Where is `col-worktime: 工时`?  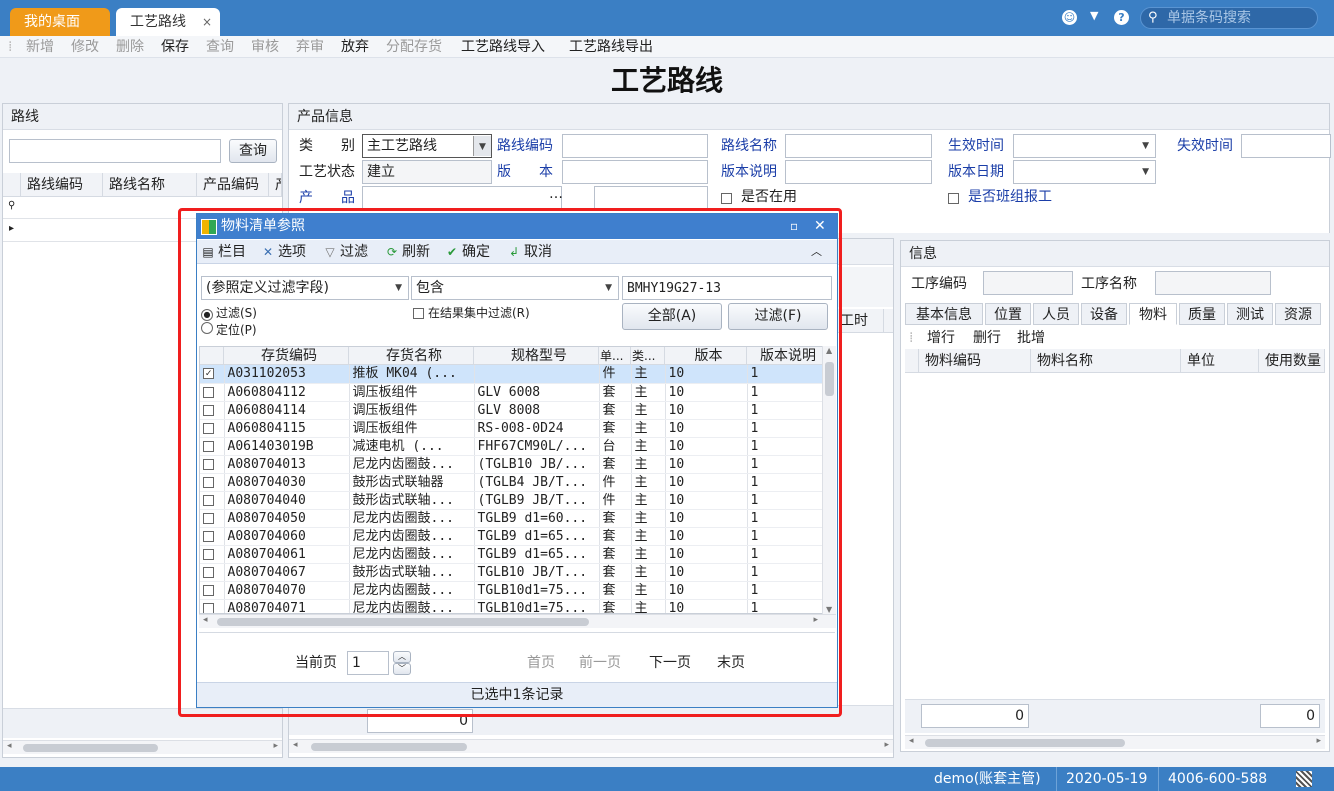 col-worktime: 工时 is located at coordinates (859, 321).